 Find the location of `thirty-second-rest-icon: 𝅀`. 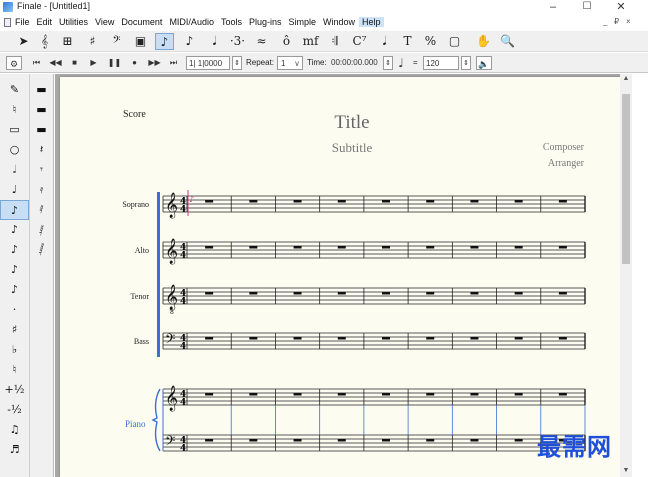

thirty-second-rest-icon: 𝅀 is located at coordinates (41, 210).